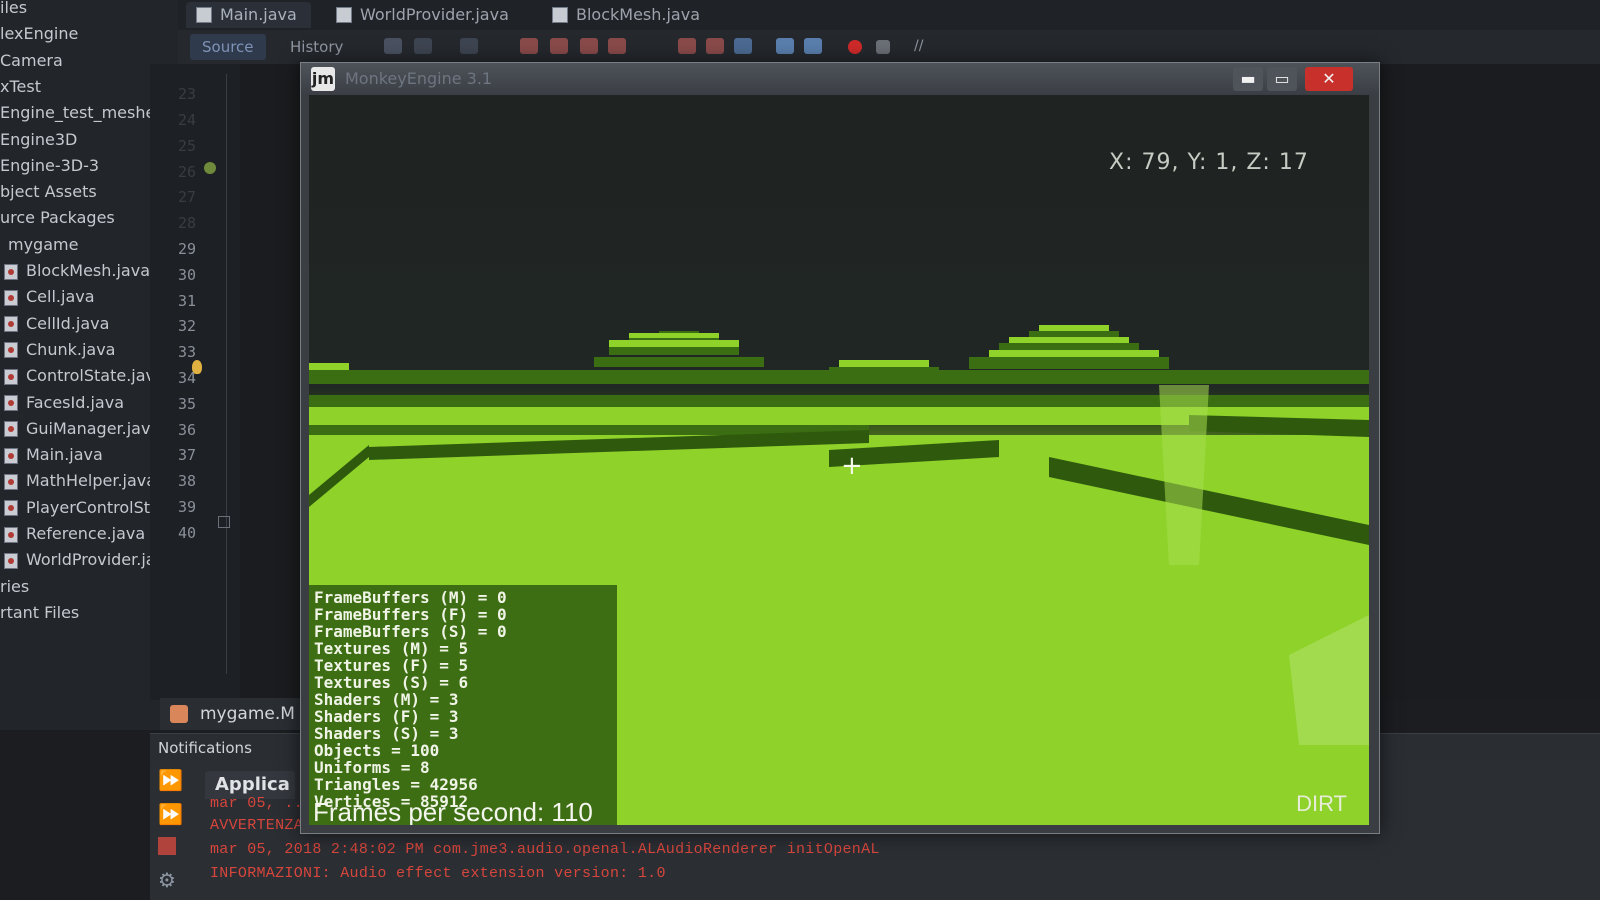  Describe the element at coordinates (167, 846) in the screenshot. I see `stop-icon` at that location.